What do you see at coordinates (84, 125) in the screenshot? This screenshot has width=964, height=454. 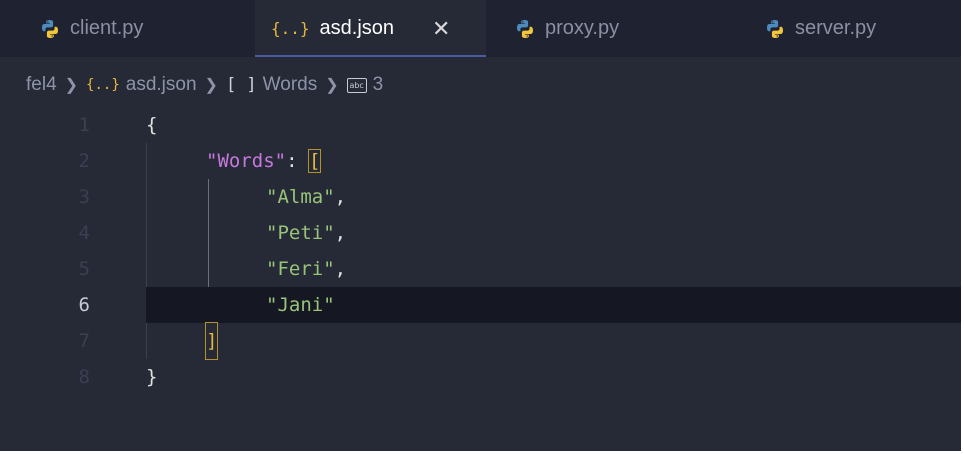 I see `line-number: 1` at bounding box center [84, 125].